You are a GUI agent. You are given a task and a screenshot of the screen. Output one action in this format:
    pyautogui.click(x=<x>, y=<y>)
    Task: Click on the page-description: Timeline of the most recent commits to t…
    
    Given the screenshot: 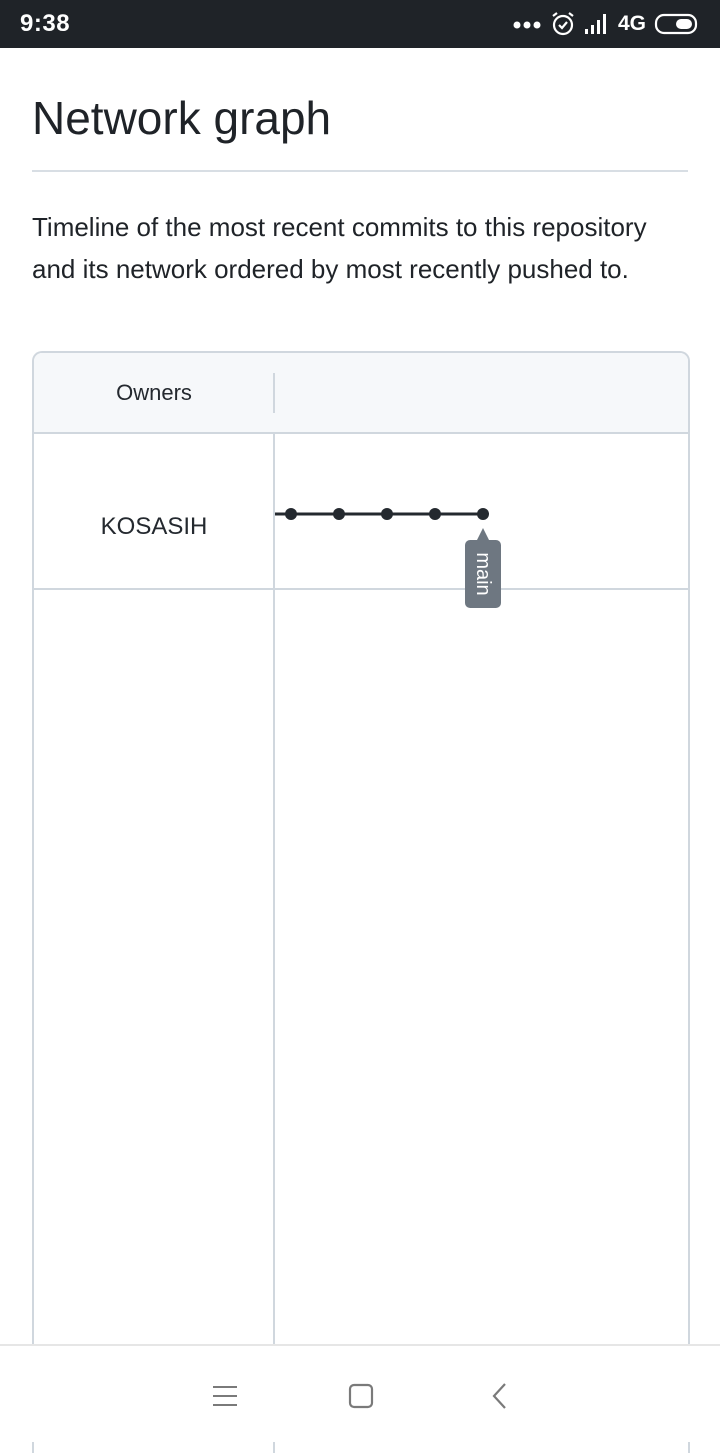 What is the action you would take?
    pyautogui.click(x=339, y=248)
    